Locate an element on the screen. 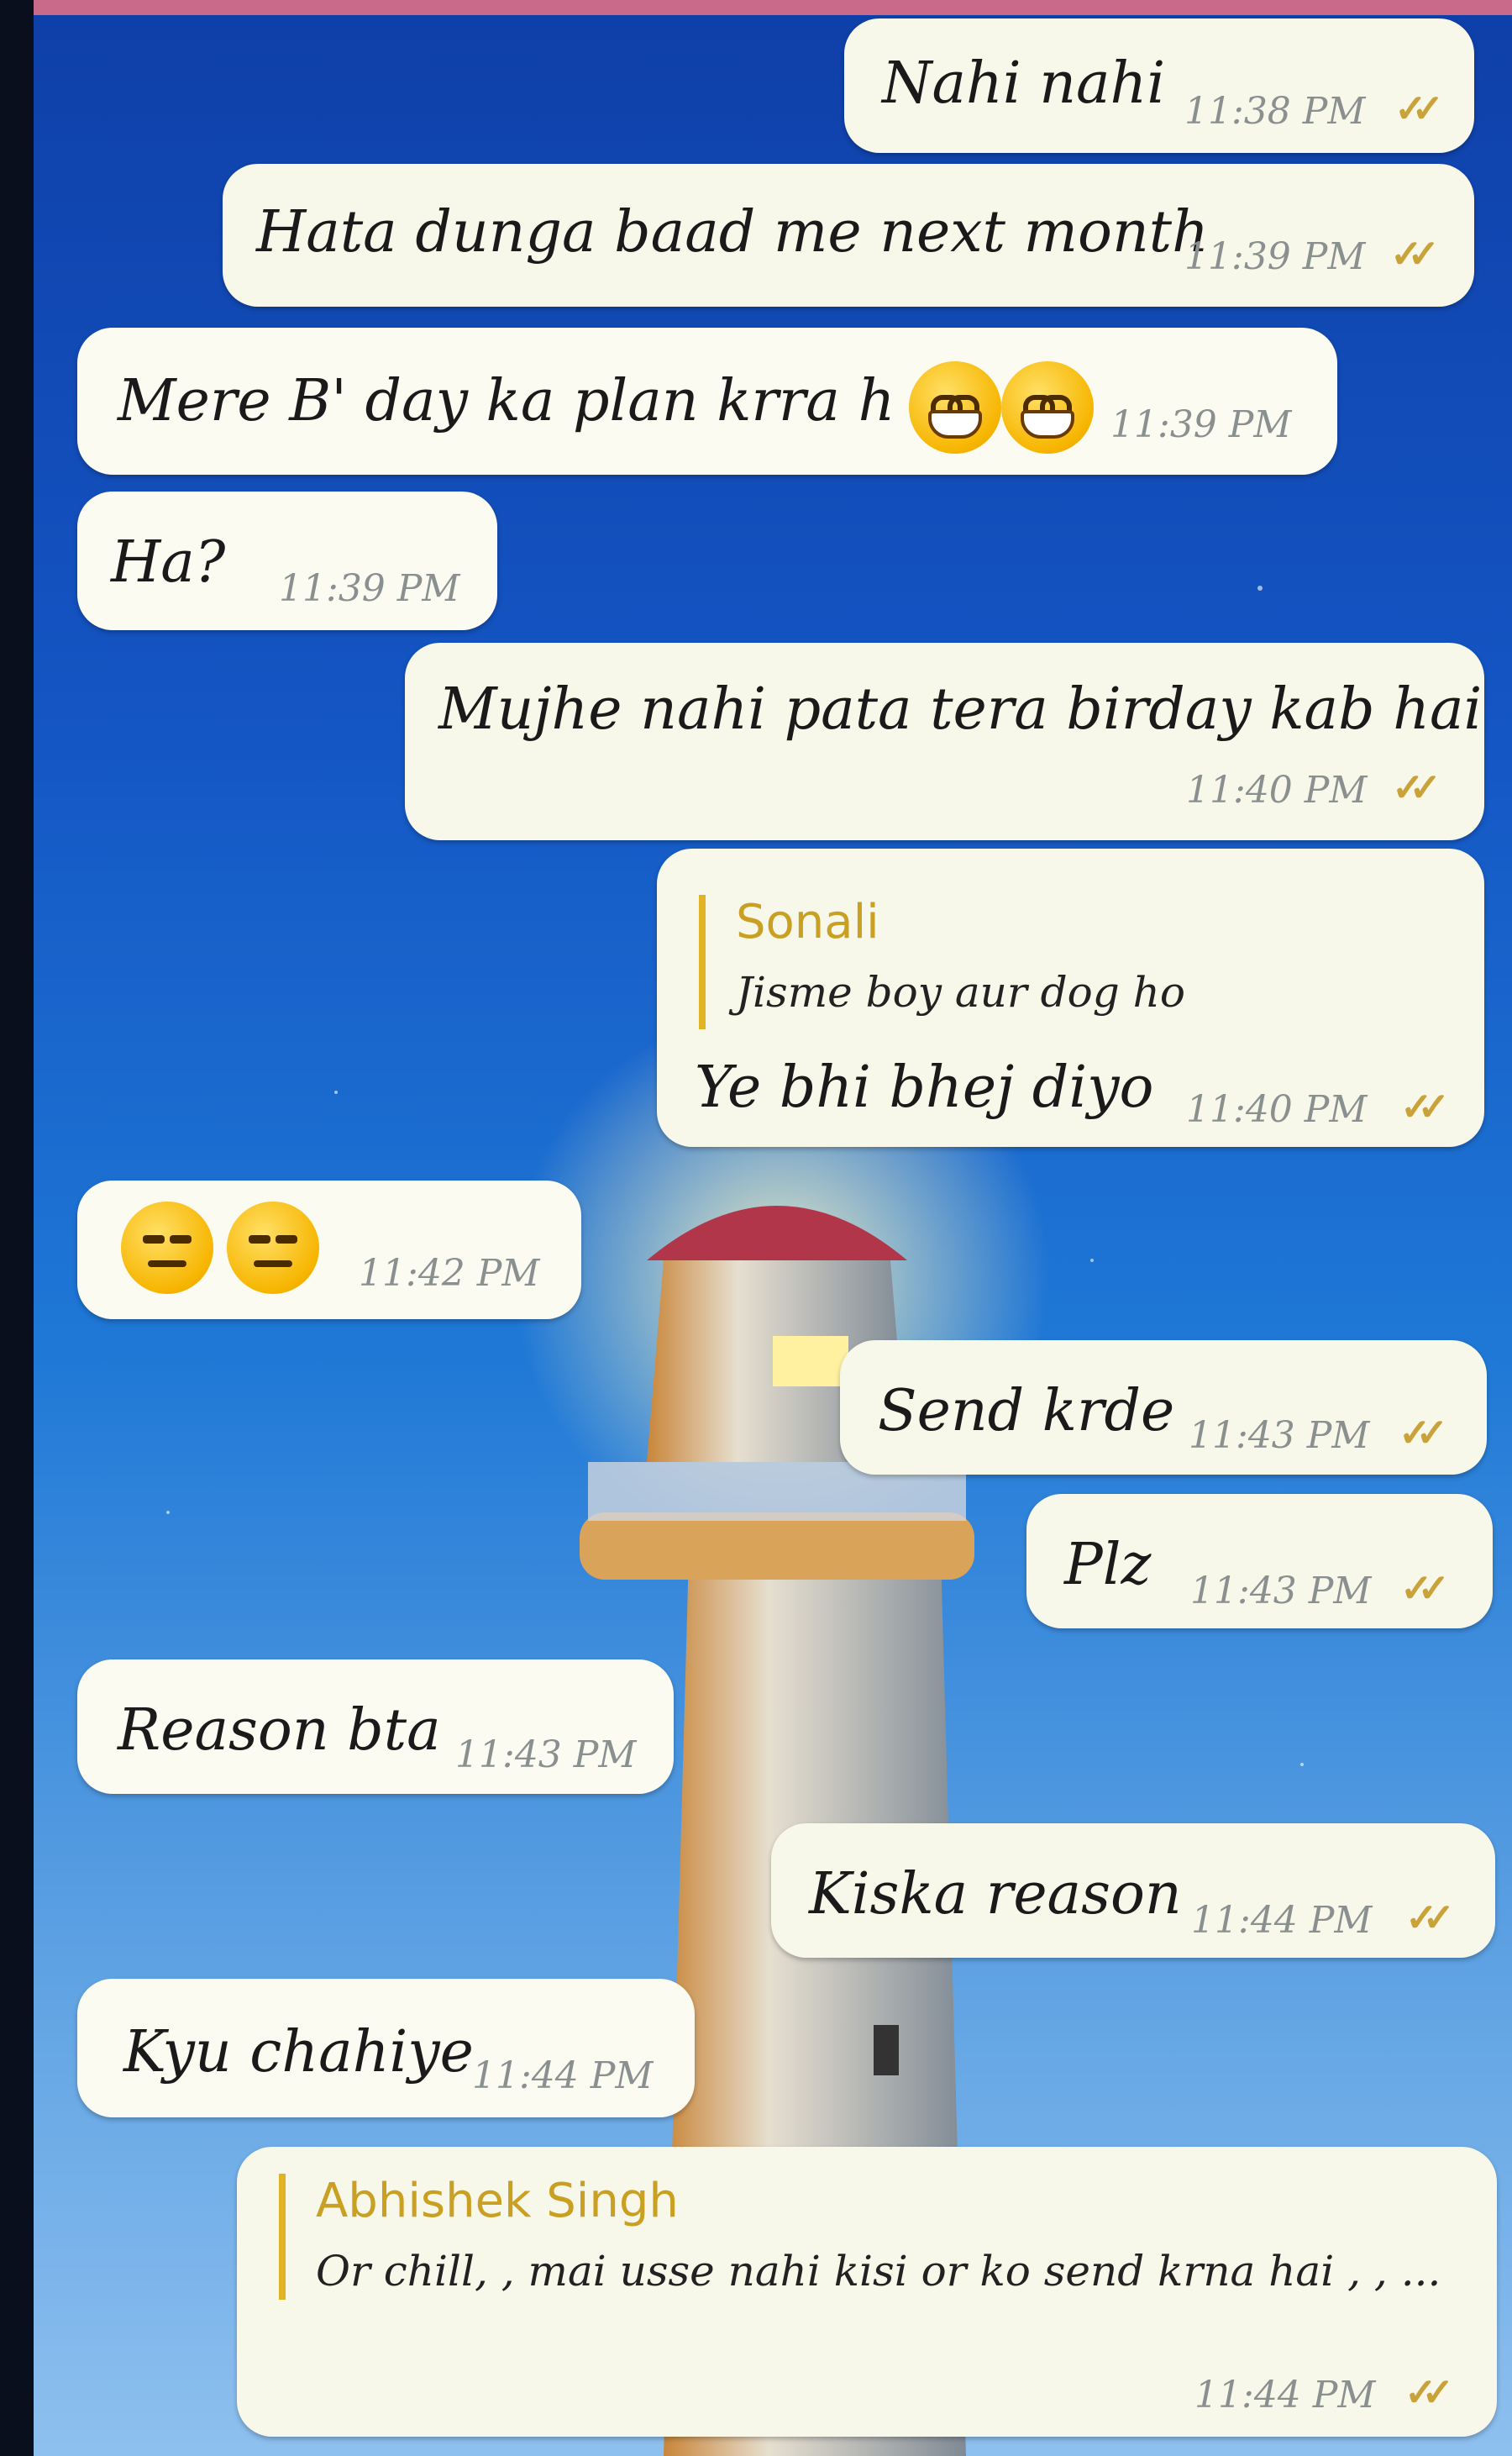 The image size is (1512, 2456). message-text: Nahi nahi is located at coordinates (1024, 83).